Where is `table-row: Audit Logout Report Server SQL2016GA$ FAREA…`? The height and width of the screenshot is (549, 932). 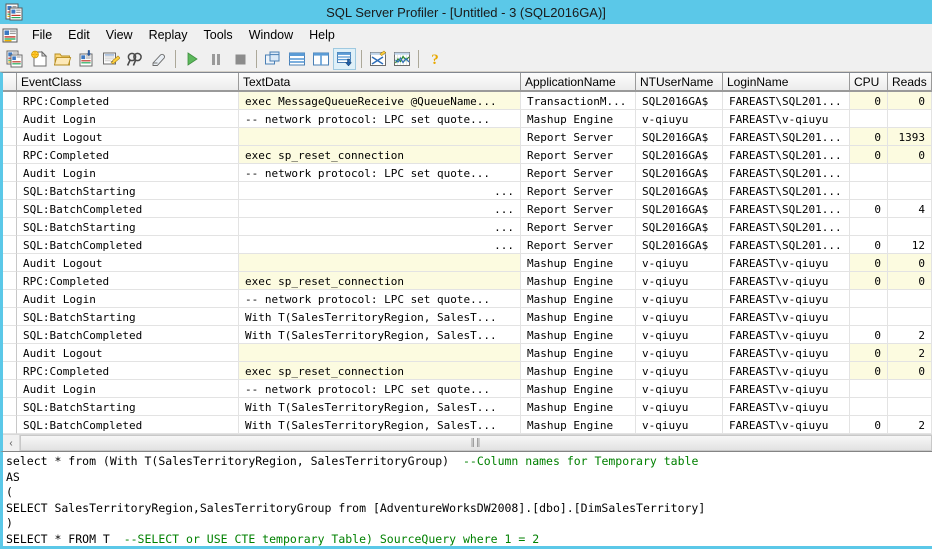
table-row: Audit Logout Report Server SQL2016GA$ FAREA… is located at coordinates (467, 137).